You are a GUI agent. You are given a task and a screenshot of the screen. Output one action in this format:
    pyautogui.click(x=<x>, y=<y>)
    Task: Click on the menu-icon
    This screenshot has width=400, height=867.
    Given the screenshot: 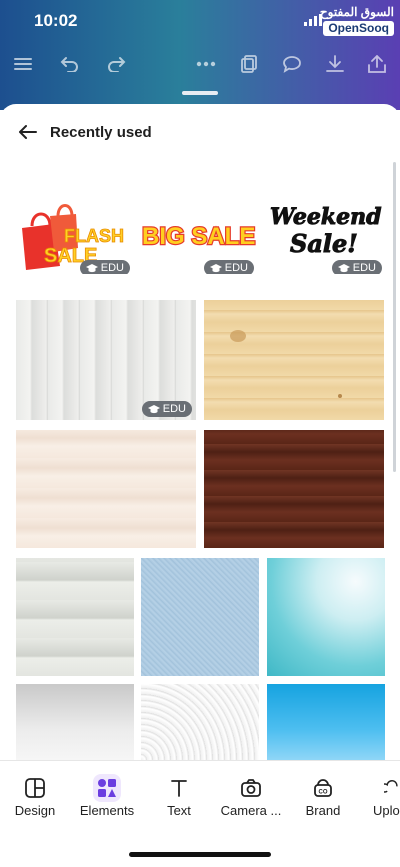 What is the action you would take?
    pyautogui.click(x=23, y=64)
    